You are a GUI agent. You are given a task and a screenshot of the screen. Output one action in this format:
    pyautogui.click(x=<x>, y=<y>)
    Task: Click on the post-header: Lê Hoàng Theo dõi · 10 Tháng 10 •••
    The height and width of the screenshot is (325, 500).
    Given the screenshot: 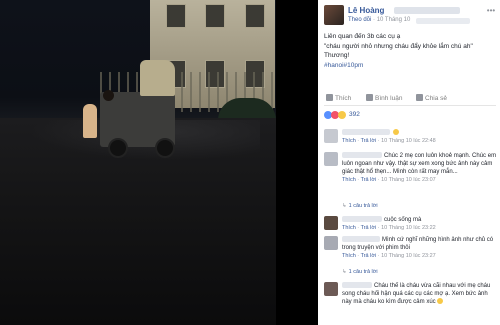 What is the action you would take?
    pyautogui.click(x=412, y=16)
    